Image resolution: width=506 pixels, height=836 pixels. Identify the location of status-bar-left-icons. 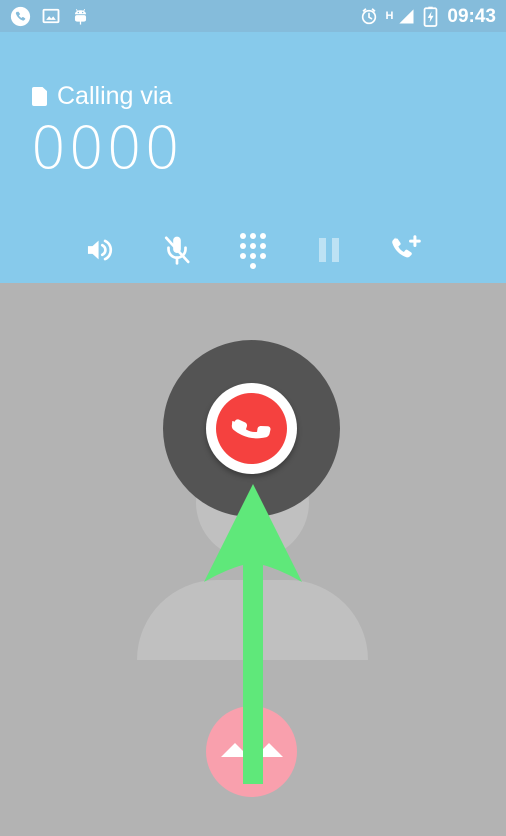
(55, 16).